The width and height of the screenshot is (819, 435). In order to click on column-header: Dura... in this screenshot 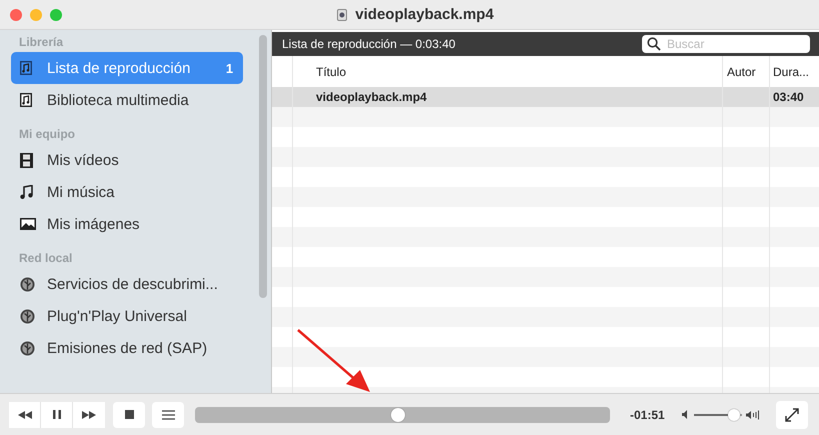, I will do `click(794, 71)`.